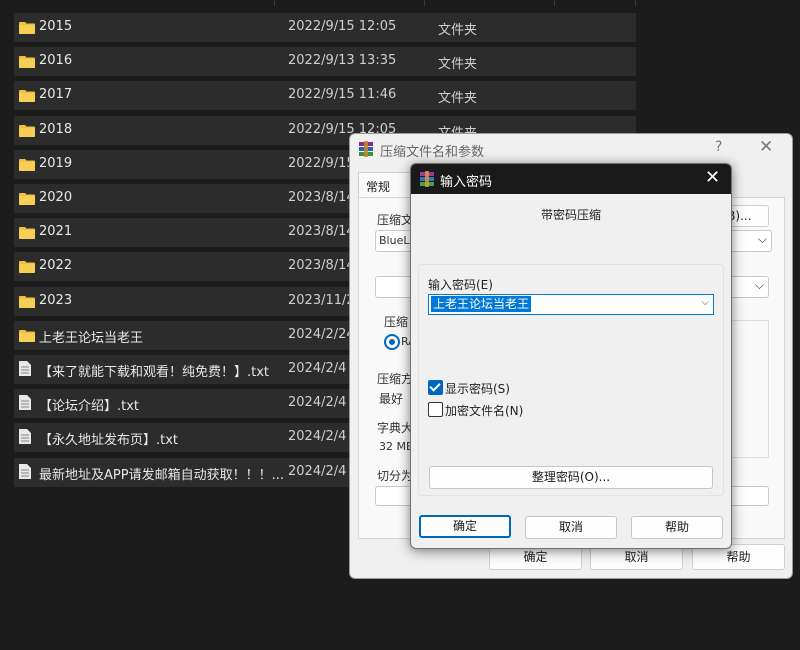 This screenshot has width=800, height=650. Describe the element at coordinates (466, 182) in the screenshot. I see `dialog-title: 输入密码` at that location.